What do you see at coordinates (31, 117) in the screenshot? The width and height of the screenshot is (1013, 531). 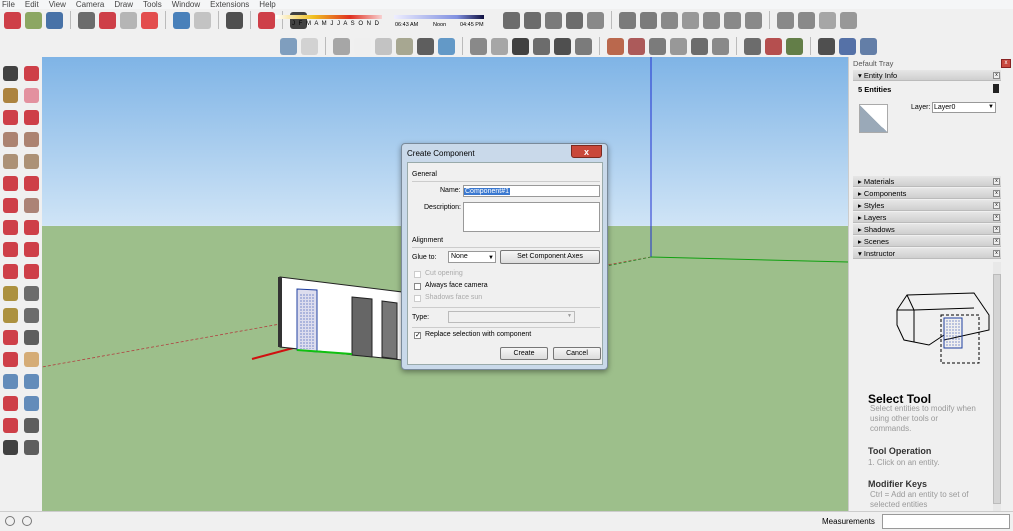 I see `freehand-icon` at bounding box center [31, 117].